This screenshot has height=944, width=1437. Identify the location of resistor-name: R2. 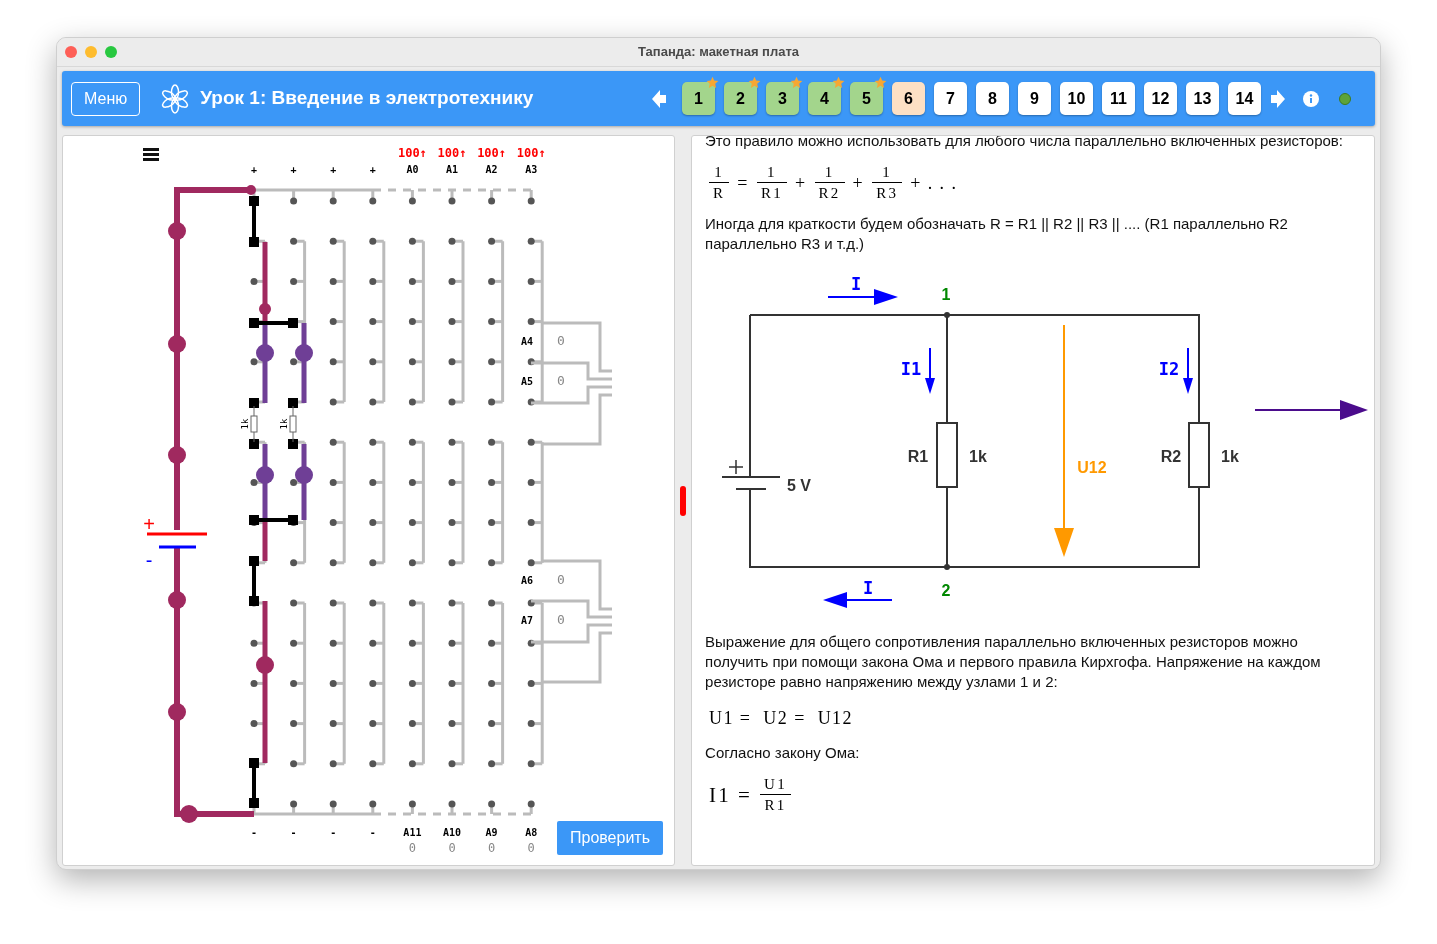
(1171, 456).